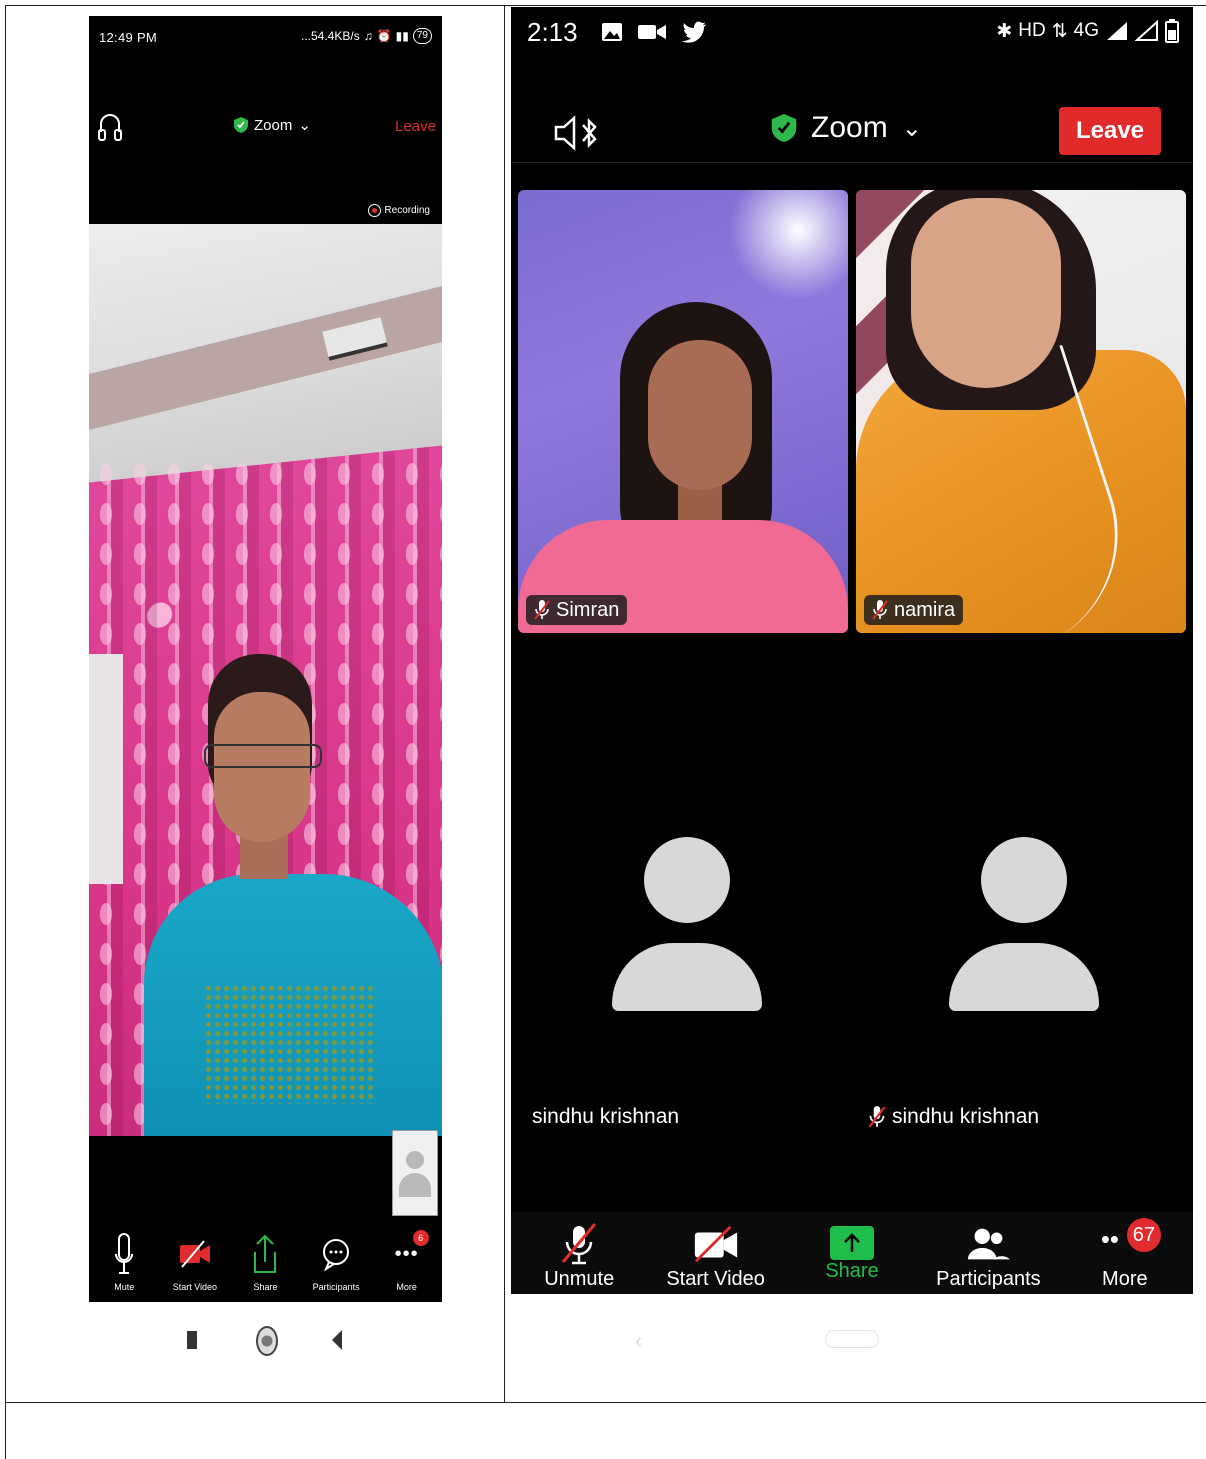 The width and height of the screenshot is (1206, 1459). I want to click on back-icon: ‹, so click(638, 1341).